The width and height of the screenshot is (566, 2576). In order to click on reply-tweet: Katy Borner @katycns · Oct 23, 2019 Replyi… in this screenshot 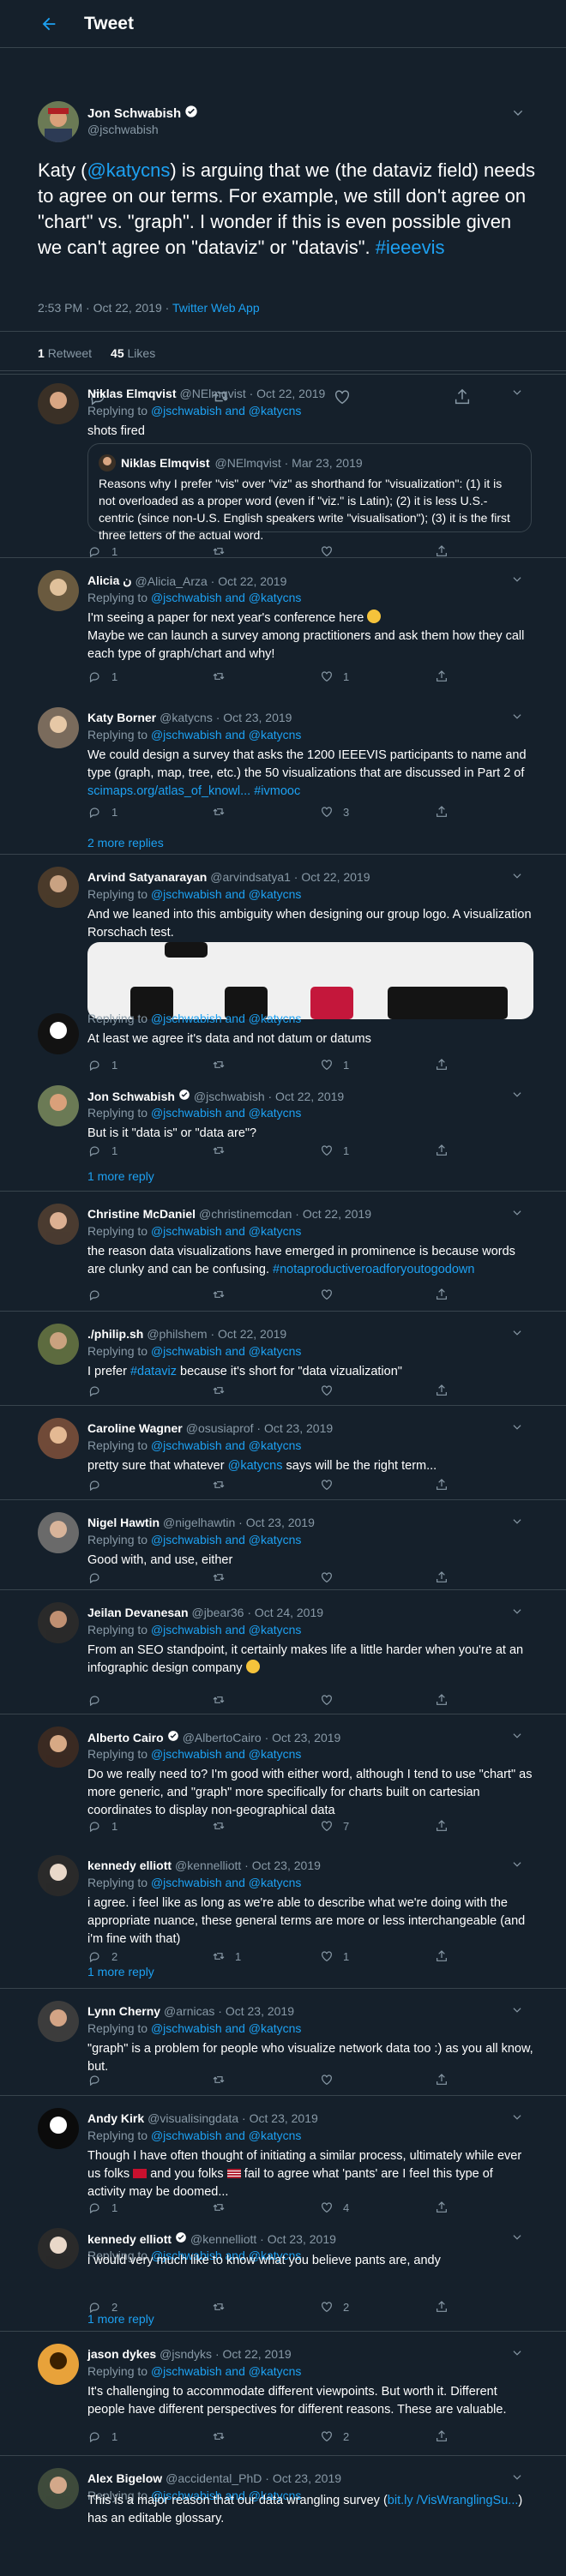, I will do `click(283, 775)`.